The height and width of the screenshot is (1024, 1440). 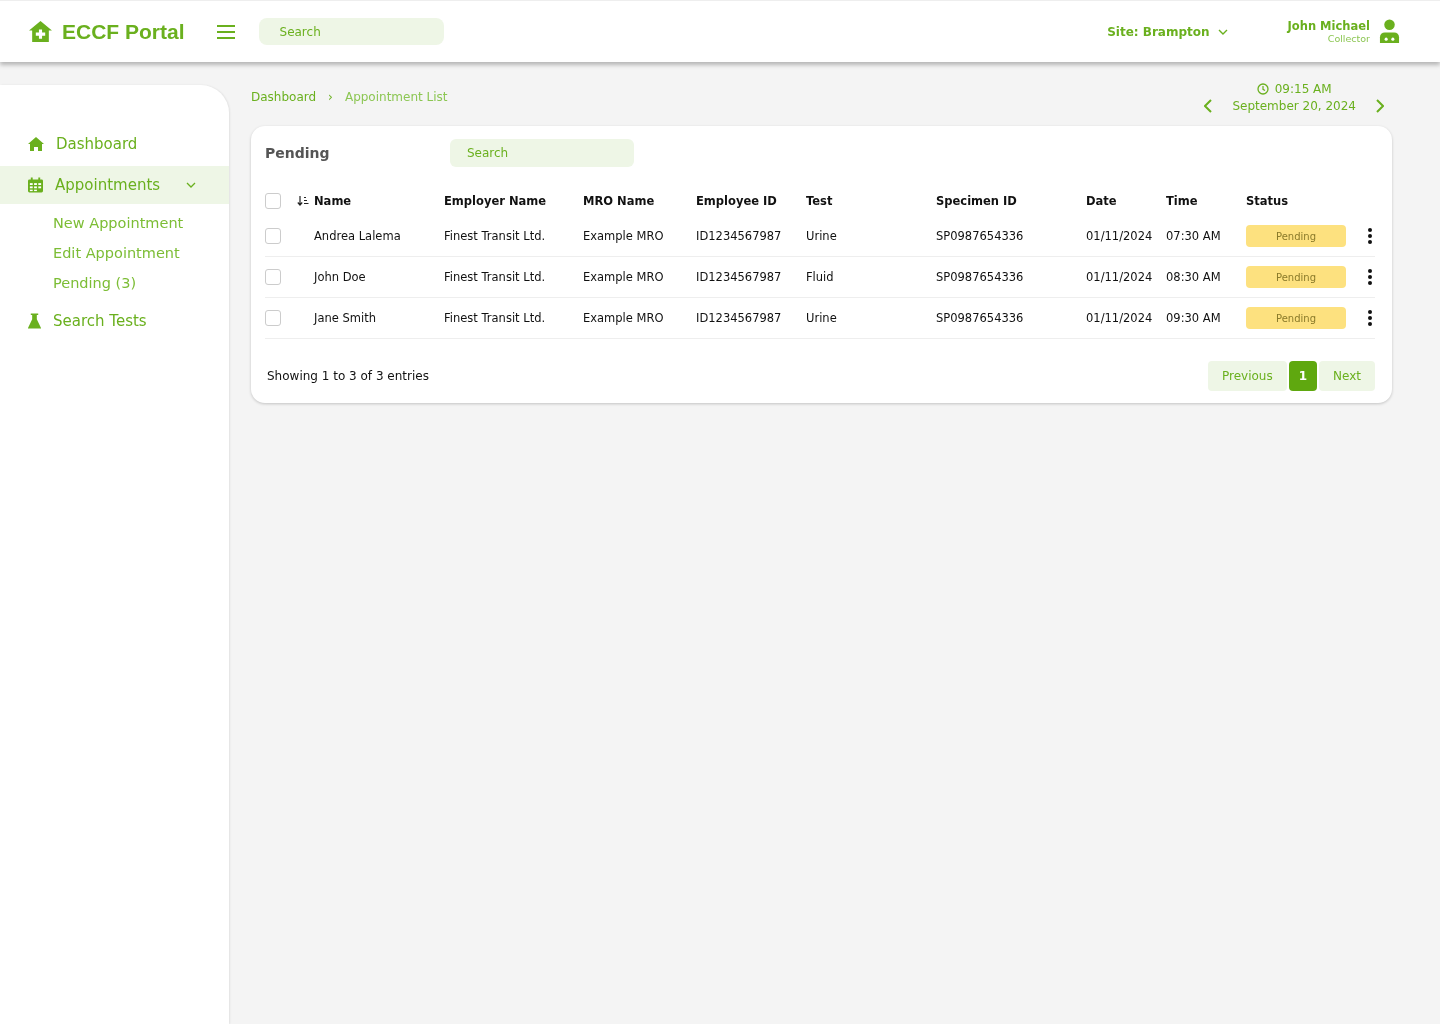 I want to click on card-title: Pending, so click(x=298, y=153).